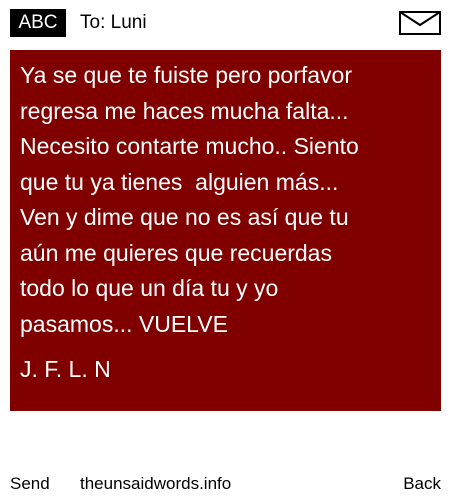 The width and height of the screenshot is (450, 500). Describe the element at coordinates (420, 23) in the screenshot. I see `envelope-icon` at that location.